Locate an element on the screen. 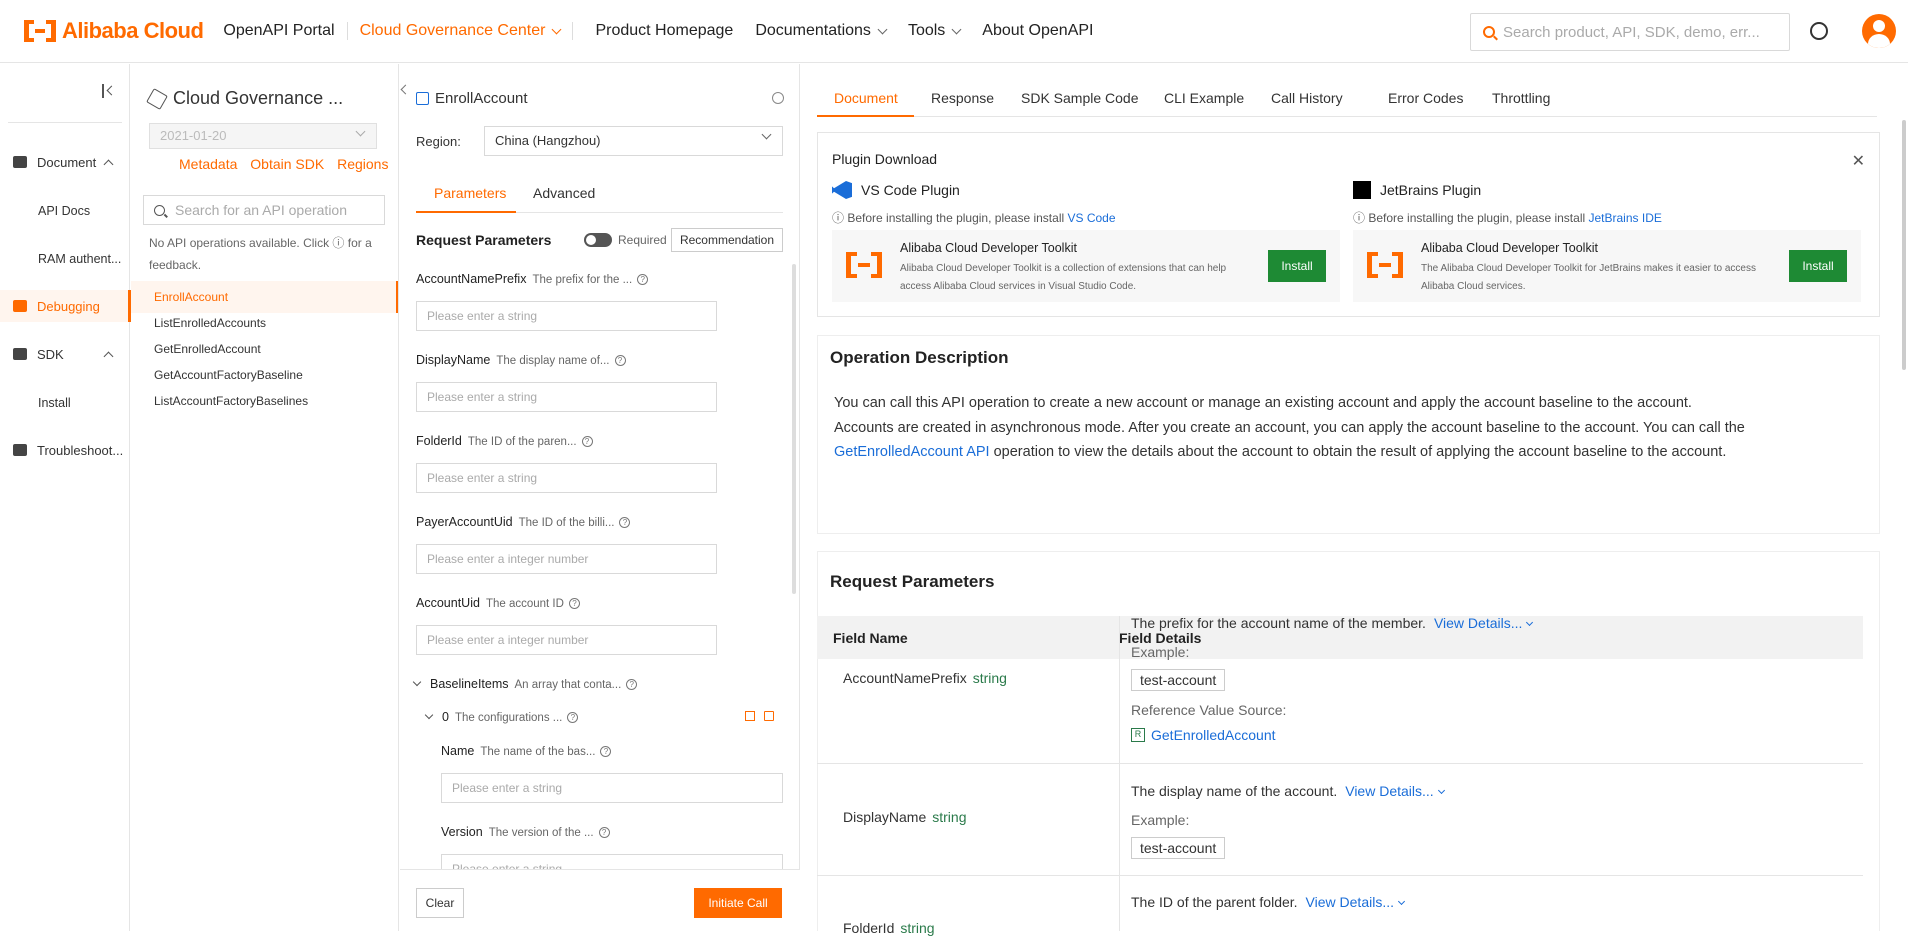 Image resolution: width=1908 pixels, height=936 pixels. alibaba-cloud-logo: Alibaba Cloud is located at coordinates (114, 31).